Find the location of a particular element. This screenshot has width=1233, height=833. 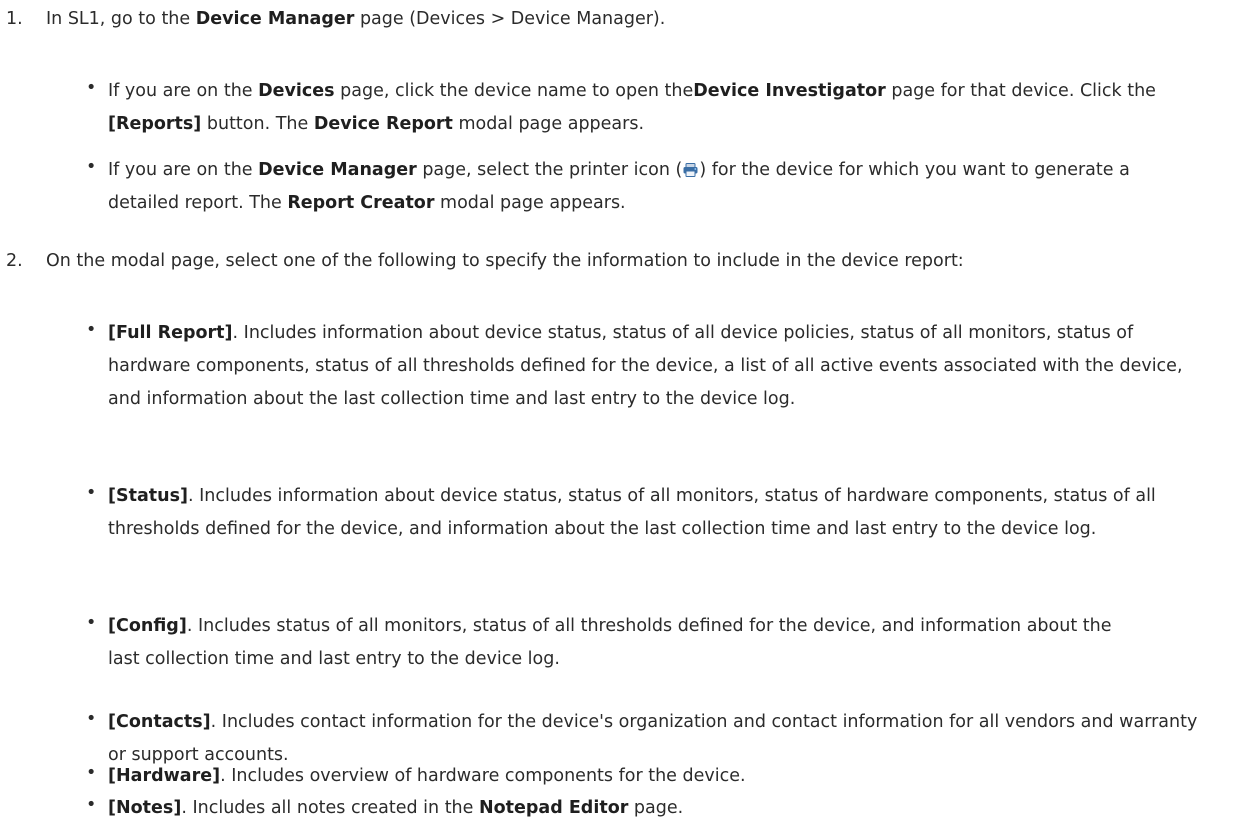

ui-term: [Status] is located at coordinates (148, 496).